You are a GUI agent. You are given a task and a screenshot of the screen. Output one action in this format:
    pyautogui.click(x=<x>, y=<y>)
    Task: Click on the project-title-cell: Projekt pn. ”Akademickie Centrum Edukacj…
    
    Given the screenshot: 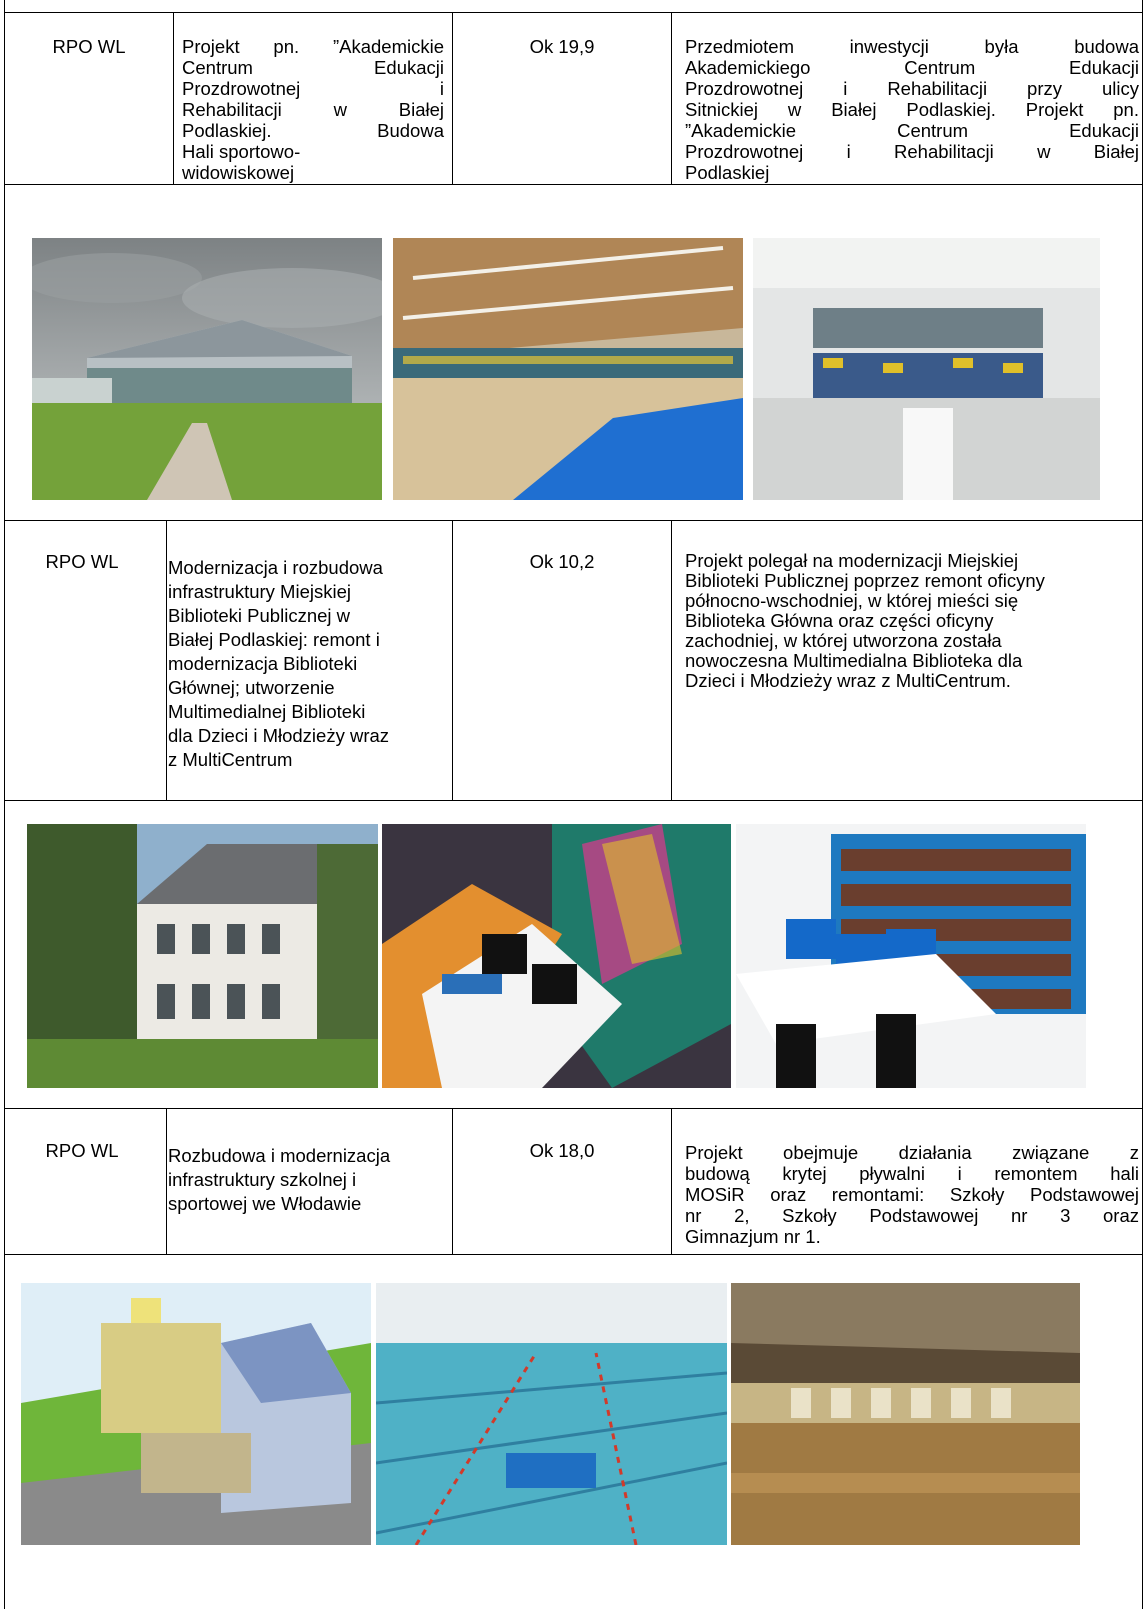 What is the action you would take?
    pyautogui.click(x=313, y=109)
    